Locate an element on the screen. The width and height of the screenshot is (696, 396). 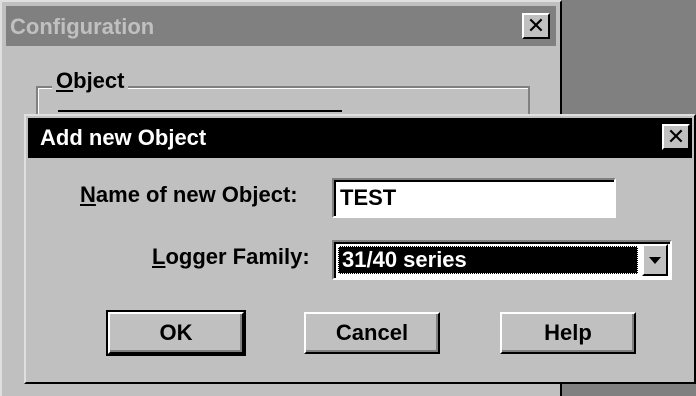
configuration-close-button: ✕ is located at coordinates (536, 26).